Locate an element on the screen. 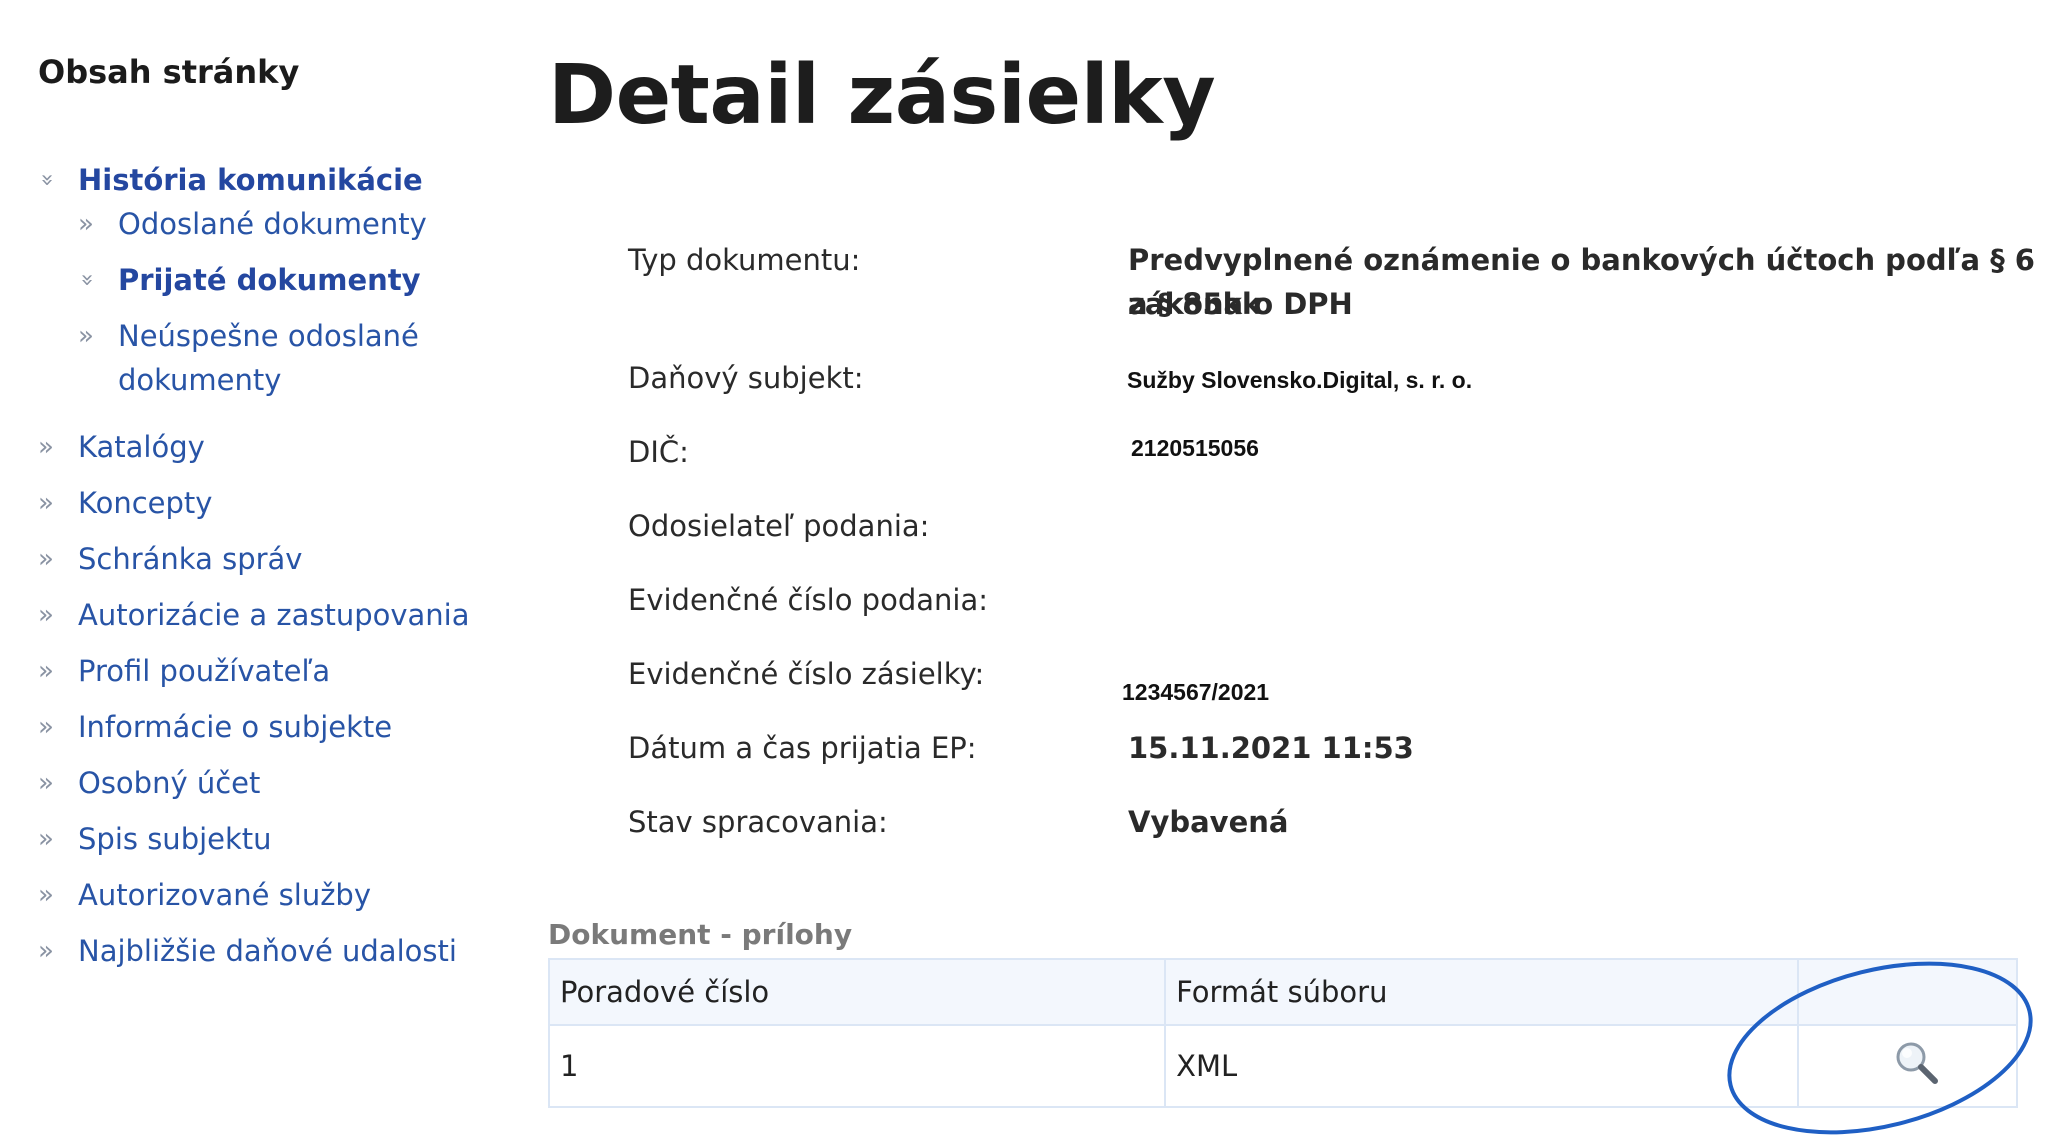 This screenshot has height=1148, width=2046. label-ev-cislo-zasielky: Evidenčné číslo zásielky: is located at coordinates (806, 674).